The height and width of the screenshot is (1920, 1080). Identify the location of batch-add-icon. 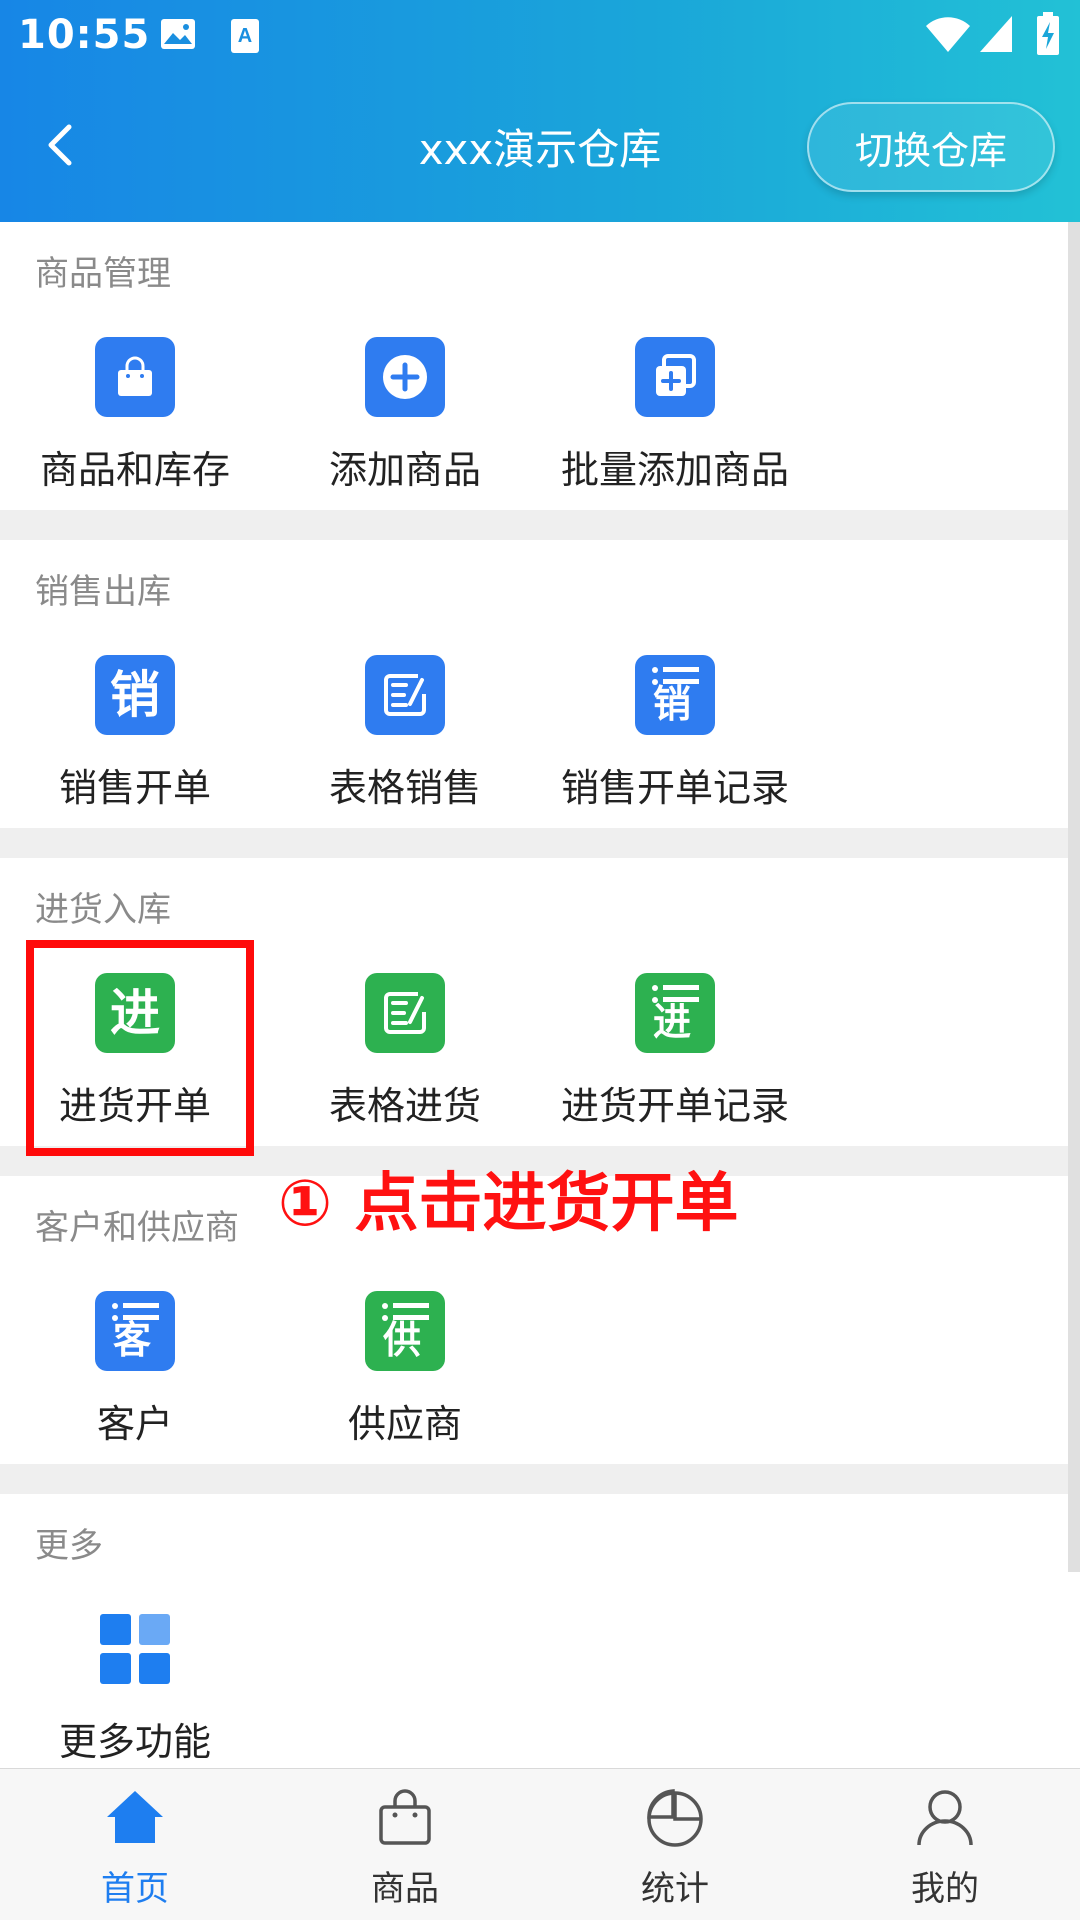
(675, 377).